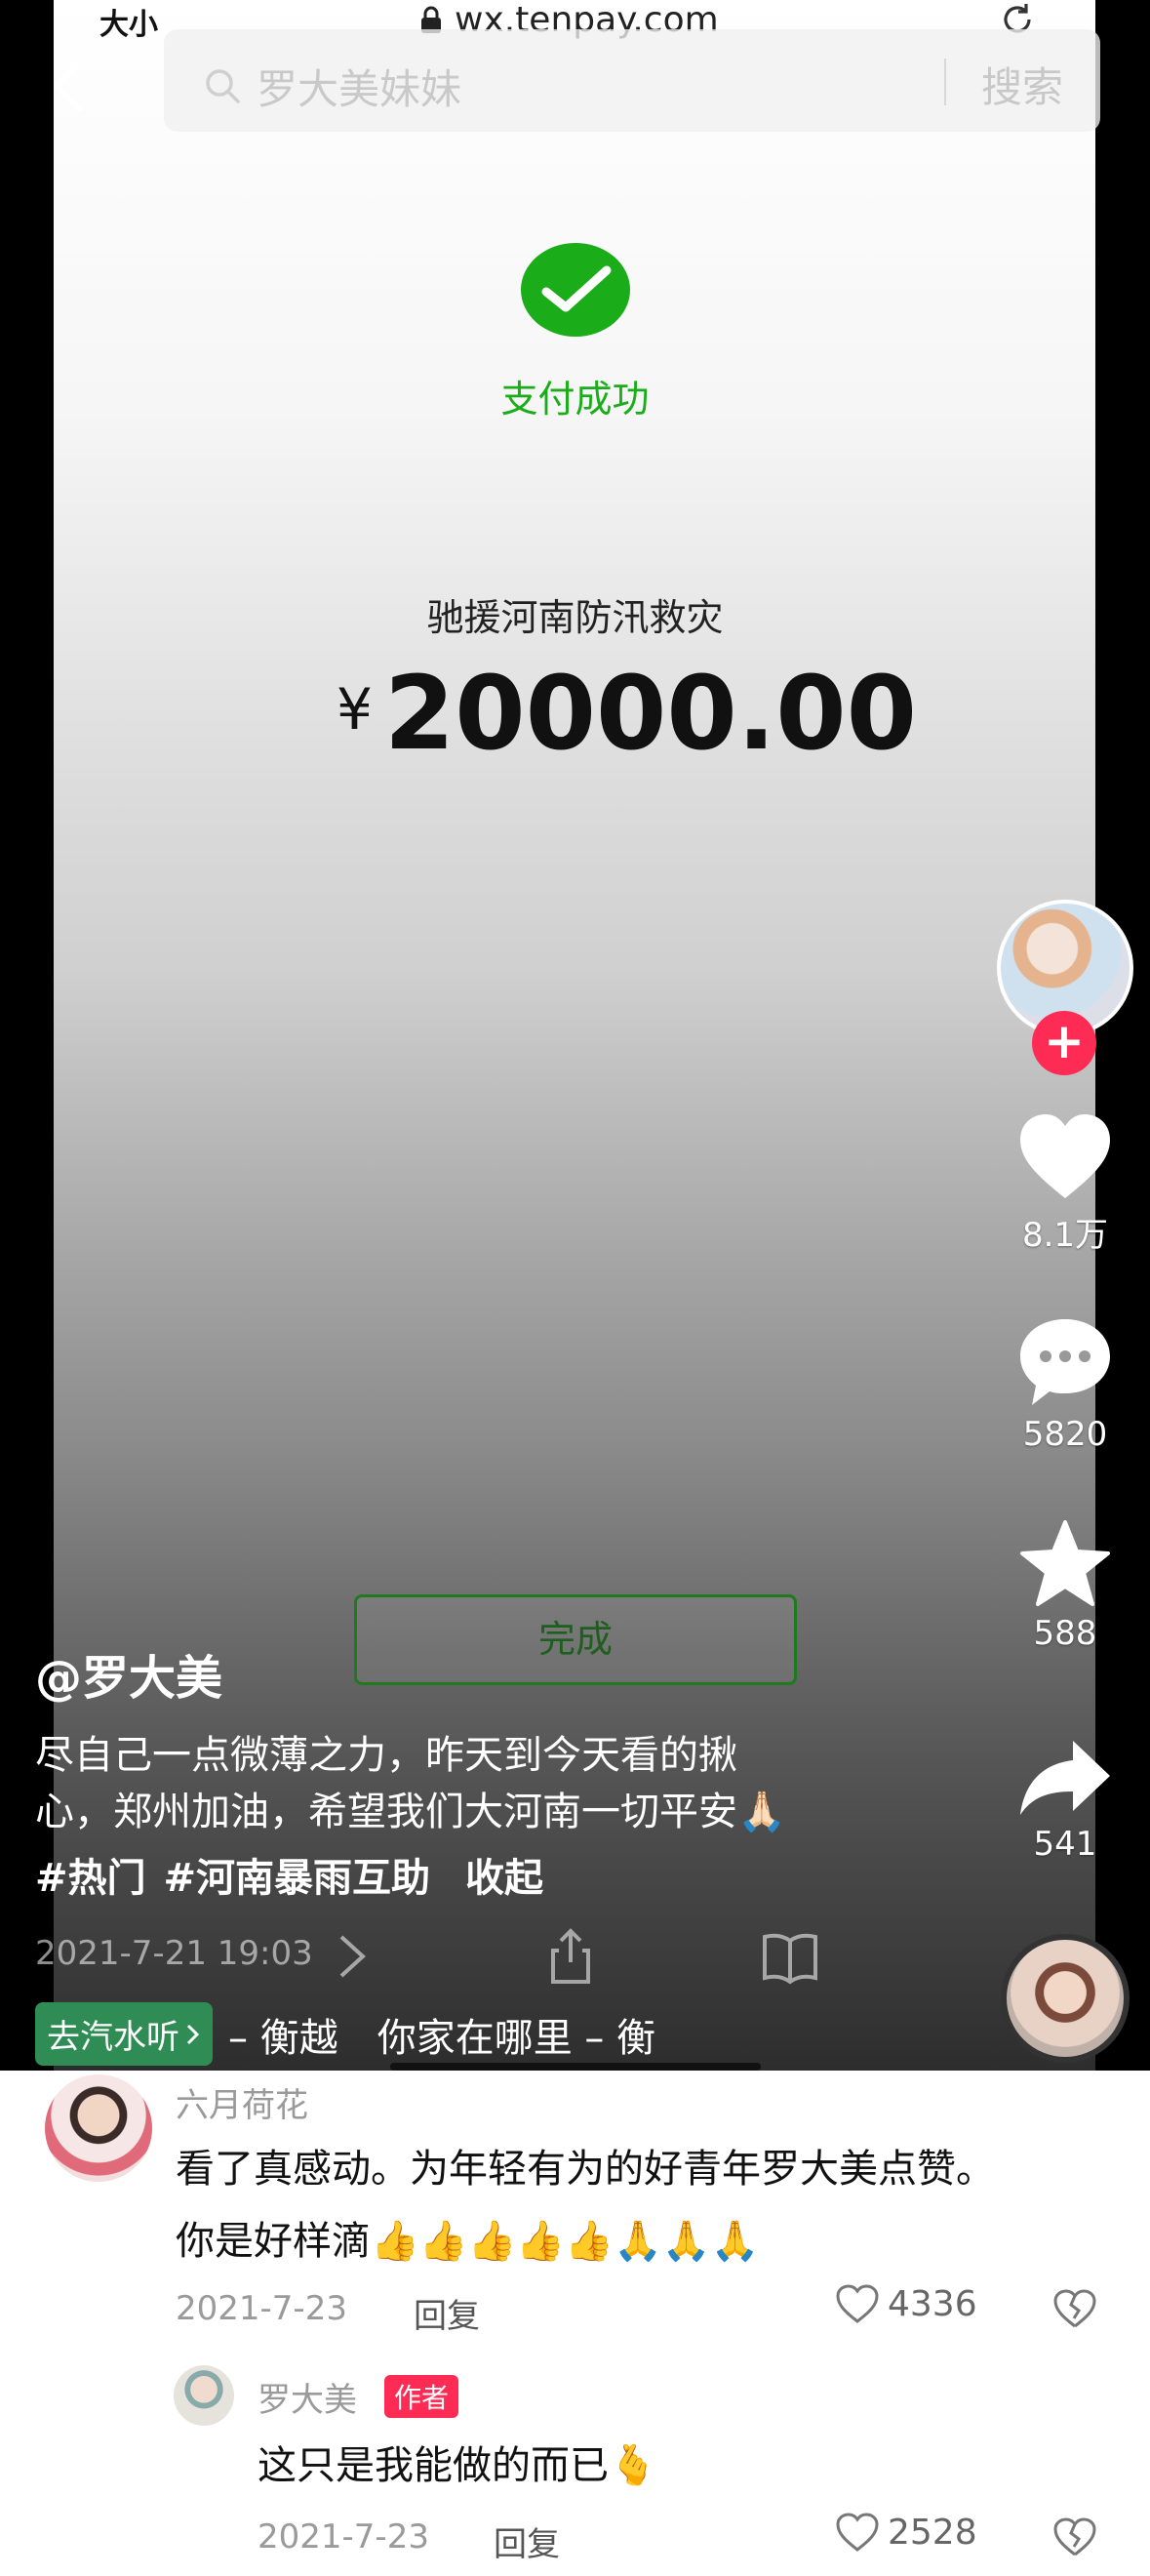  I want to click on back-icon, so click(68, 86).